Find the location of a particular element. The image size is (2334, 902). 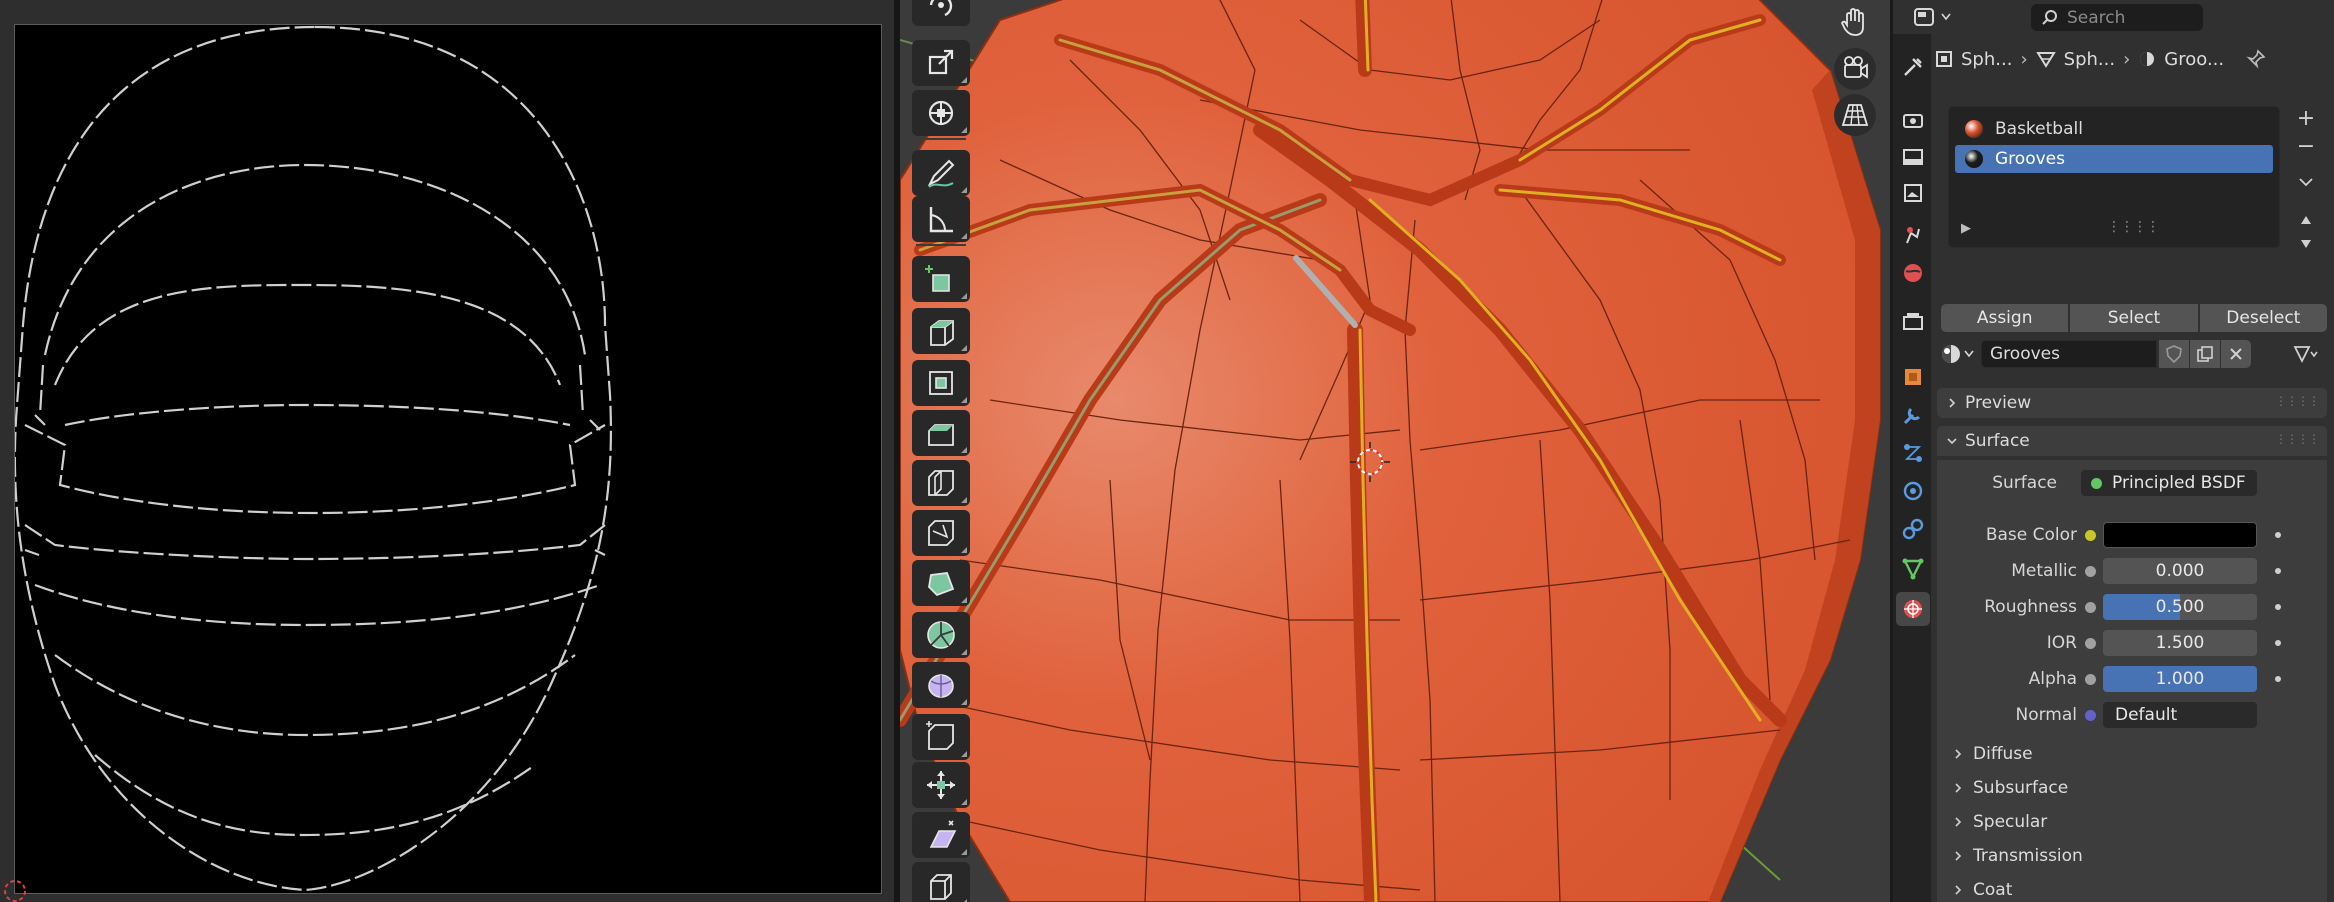

camera-view-icon is located at coordinates (1856, 67).